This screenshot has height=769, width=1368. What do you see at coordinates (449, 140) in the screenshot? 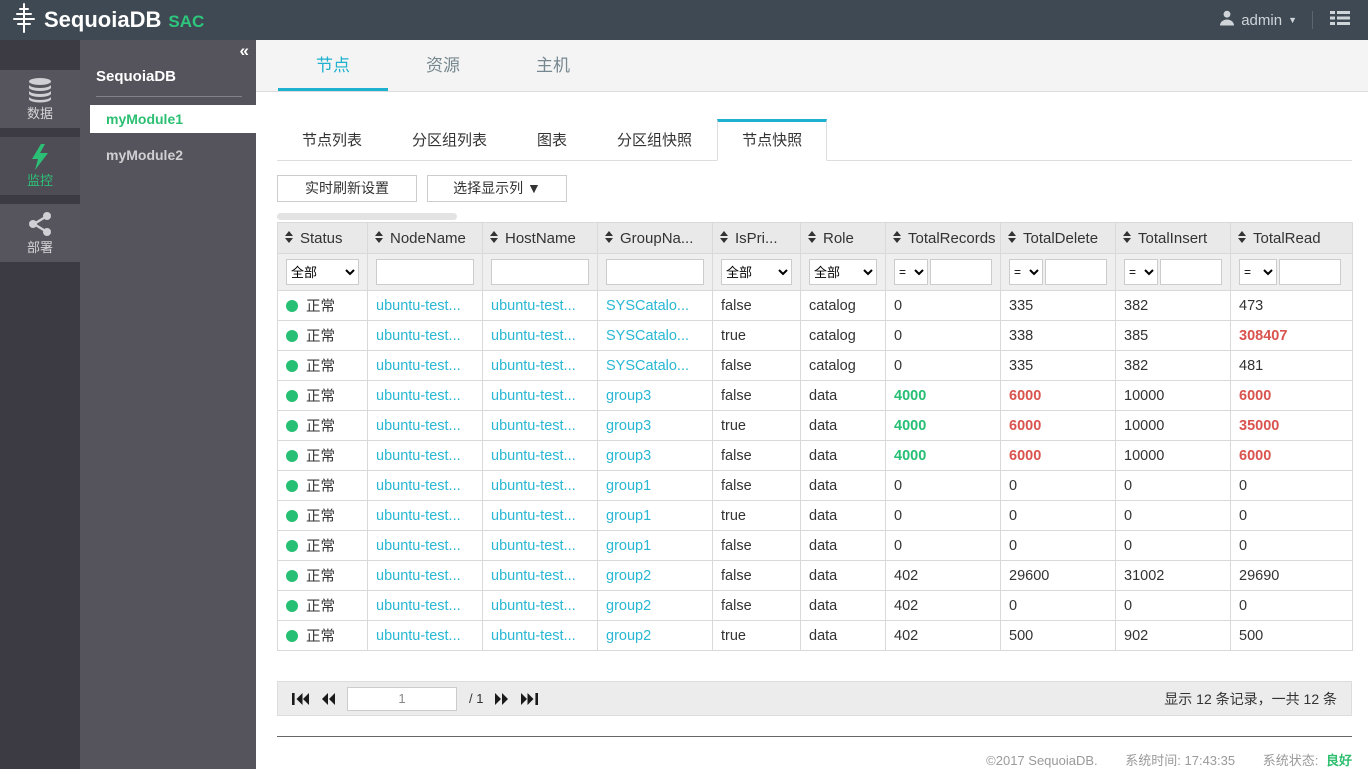
I see `subtab-group-list: 分区组列表` at bounding box center [449, 140].